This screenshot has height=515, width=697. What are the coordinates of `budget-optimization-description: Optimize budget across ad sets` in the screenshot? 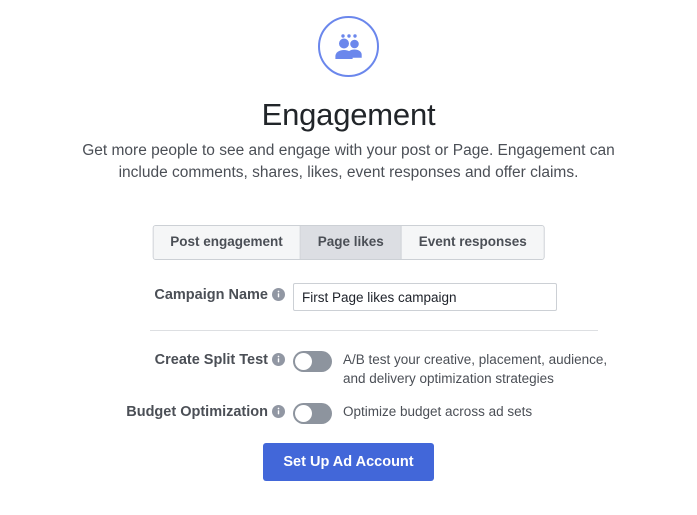 It's located at (438, 411).